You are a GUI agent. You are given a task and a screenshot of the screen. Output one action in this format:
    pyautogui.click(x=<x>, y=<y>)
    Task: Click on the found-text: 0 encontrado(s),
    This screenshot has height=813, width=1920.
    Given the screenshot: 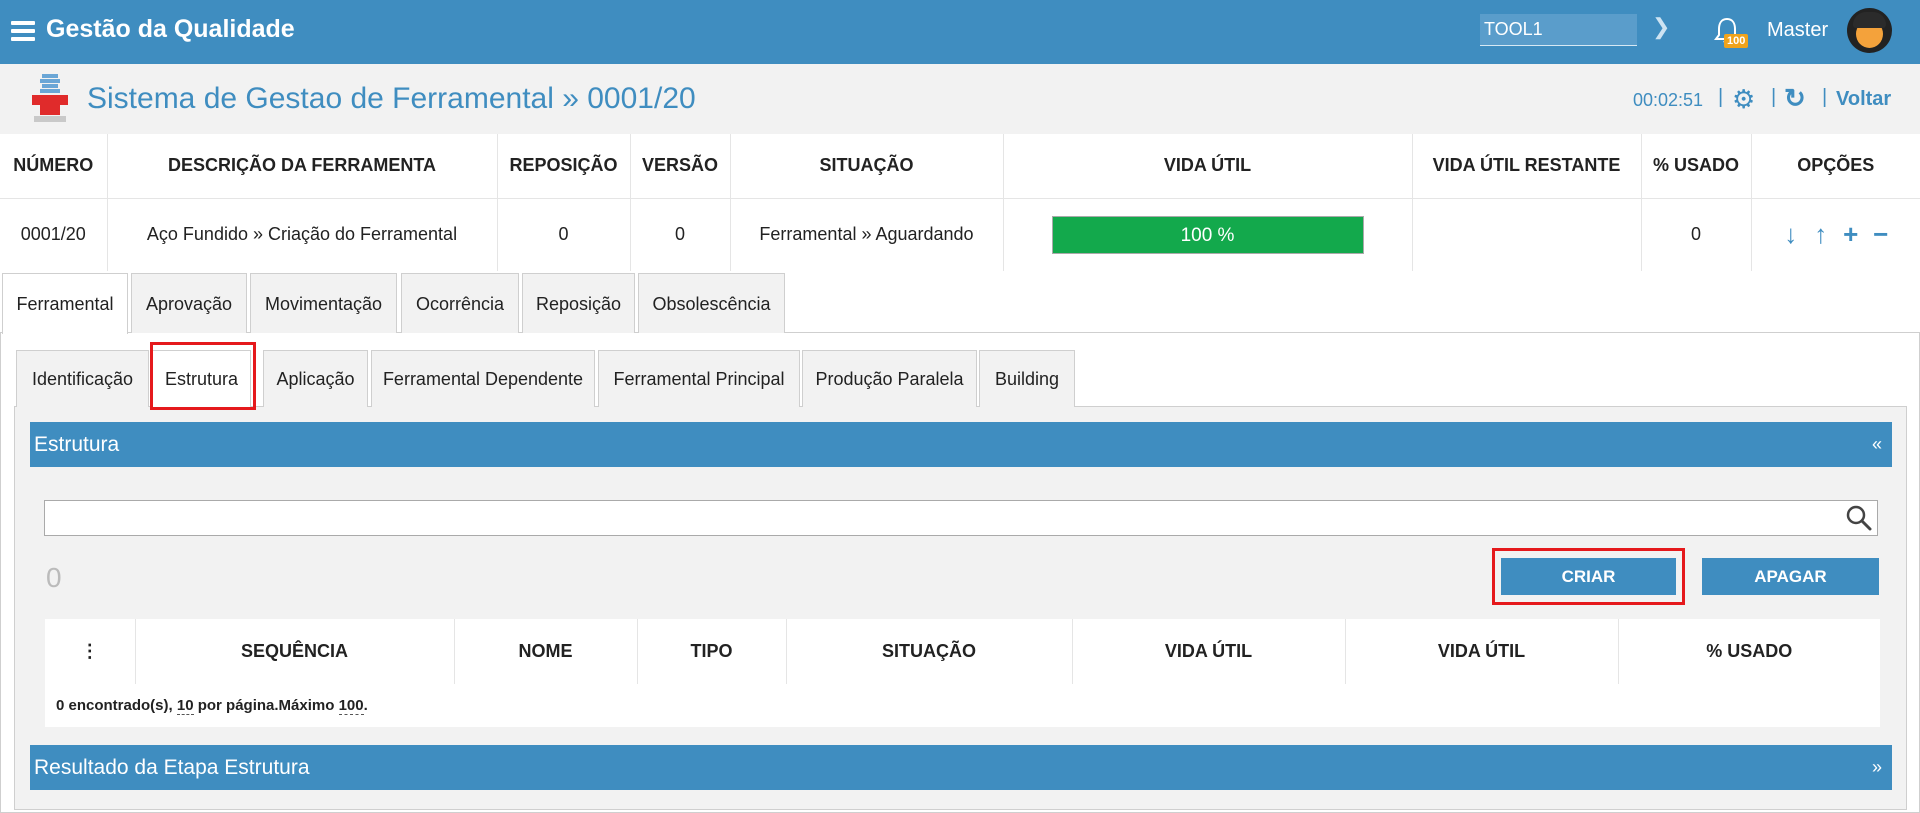 What is the action you would take?
    pyautogui.click(x=116, y=705)
    